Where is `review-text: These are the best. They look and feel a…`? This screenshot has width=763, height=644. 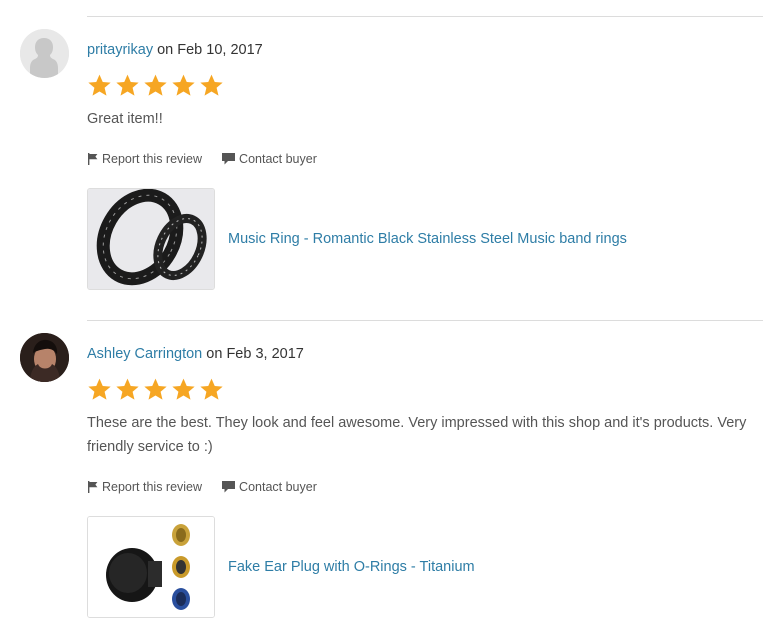
review-text: These are the best. They look and feel a… is located at coordinates (417, 435).